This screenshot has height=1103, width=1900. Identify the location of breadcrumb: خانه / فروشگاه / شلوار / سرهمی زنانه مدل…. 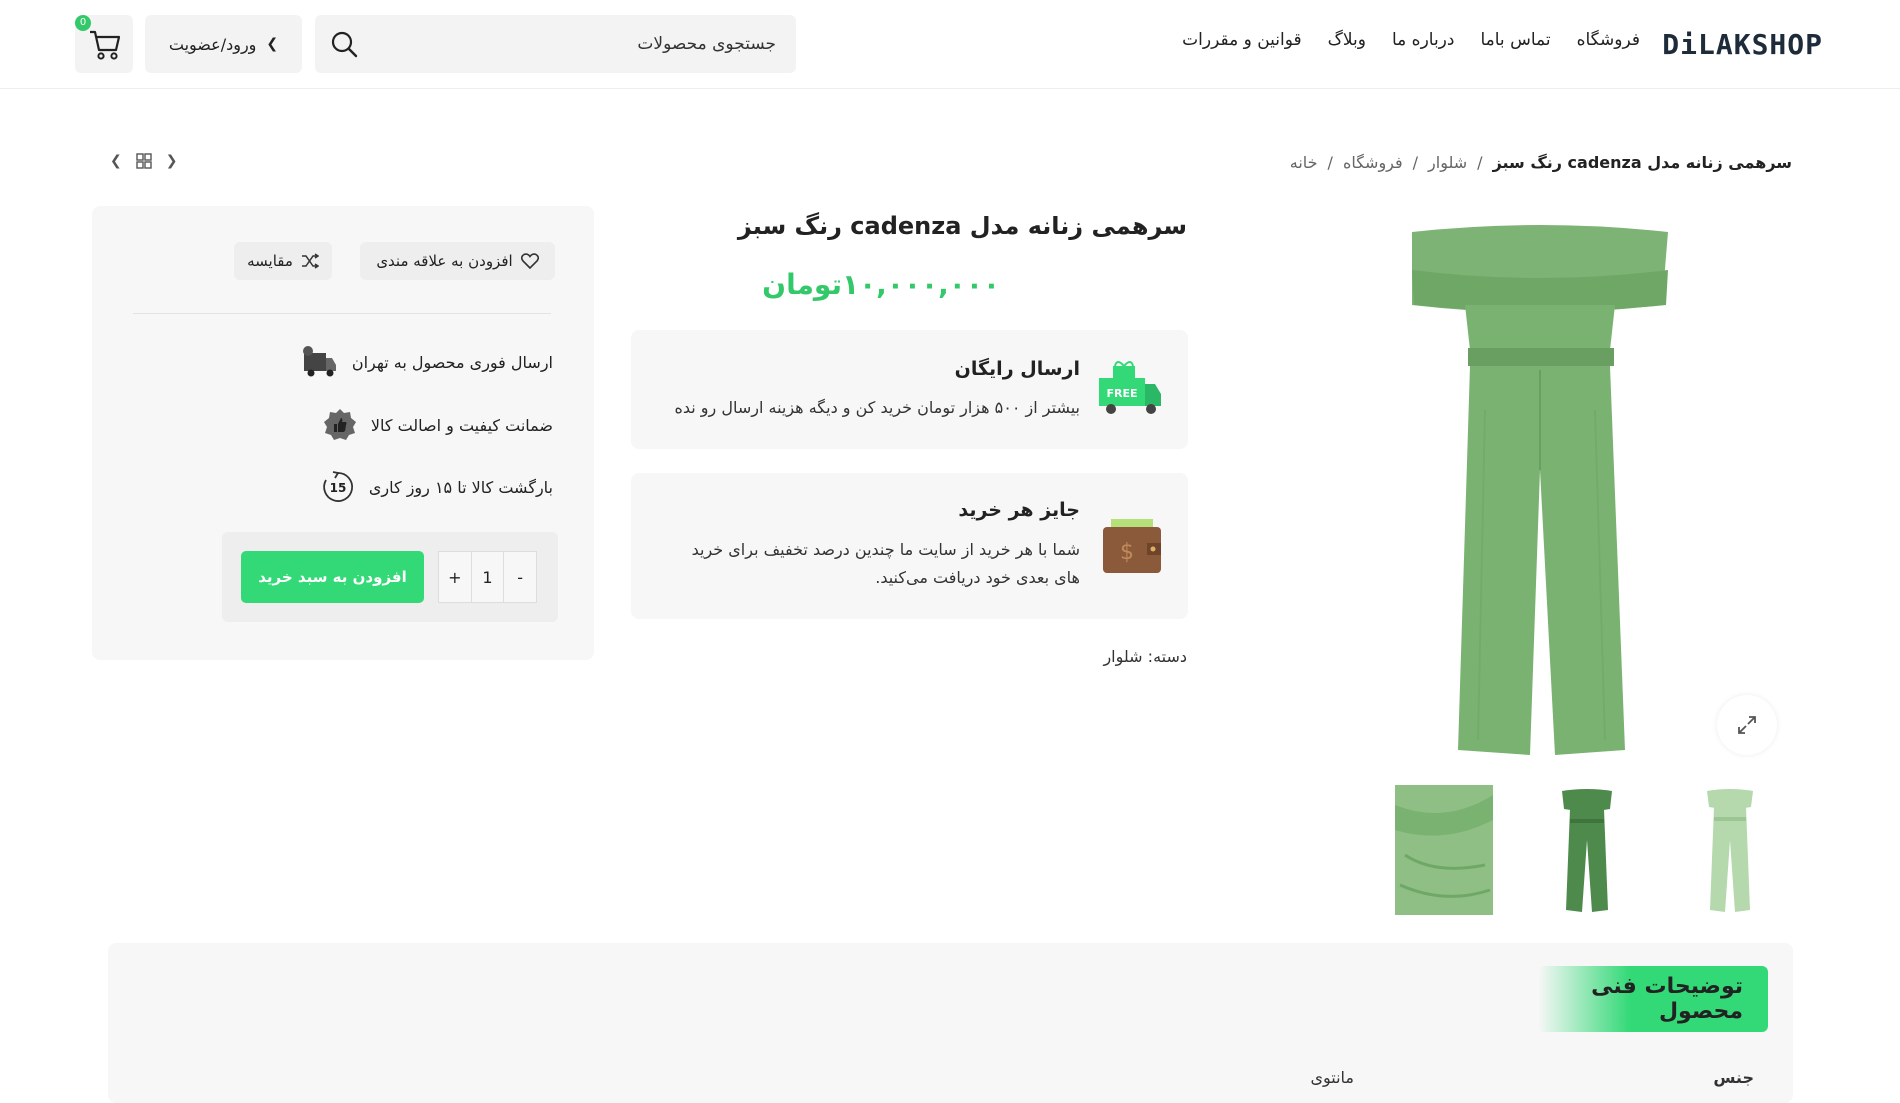
(1541, 162).